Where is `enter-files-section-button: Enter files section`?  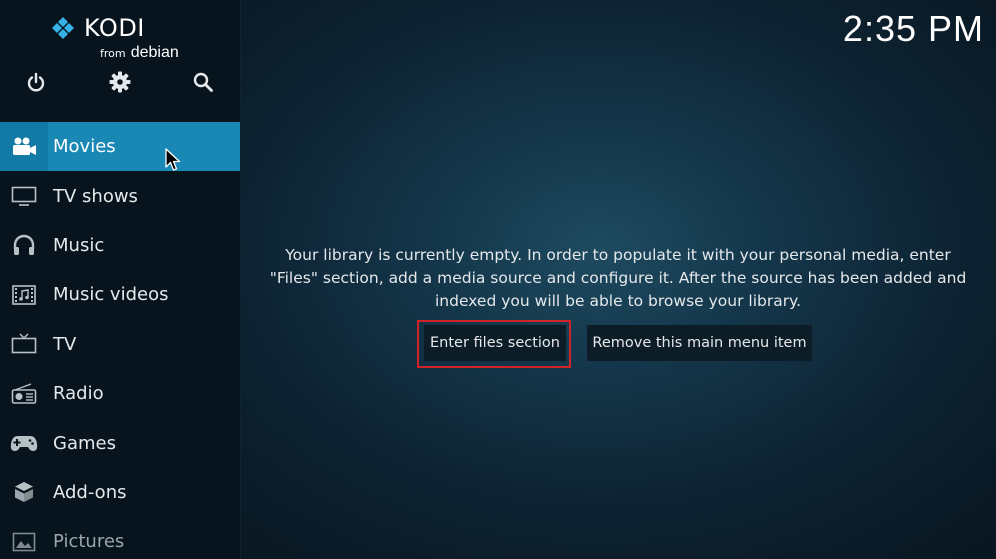
enter-files-section-button: Enter files section is located at coordinates (495, 343).